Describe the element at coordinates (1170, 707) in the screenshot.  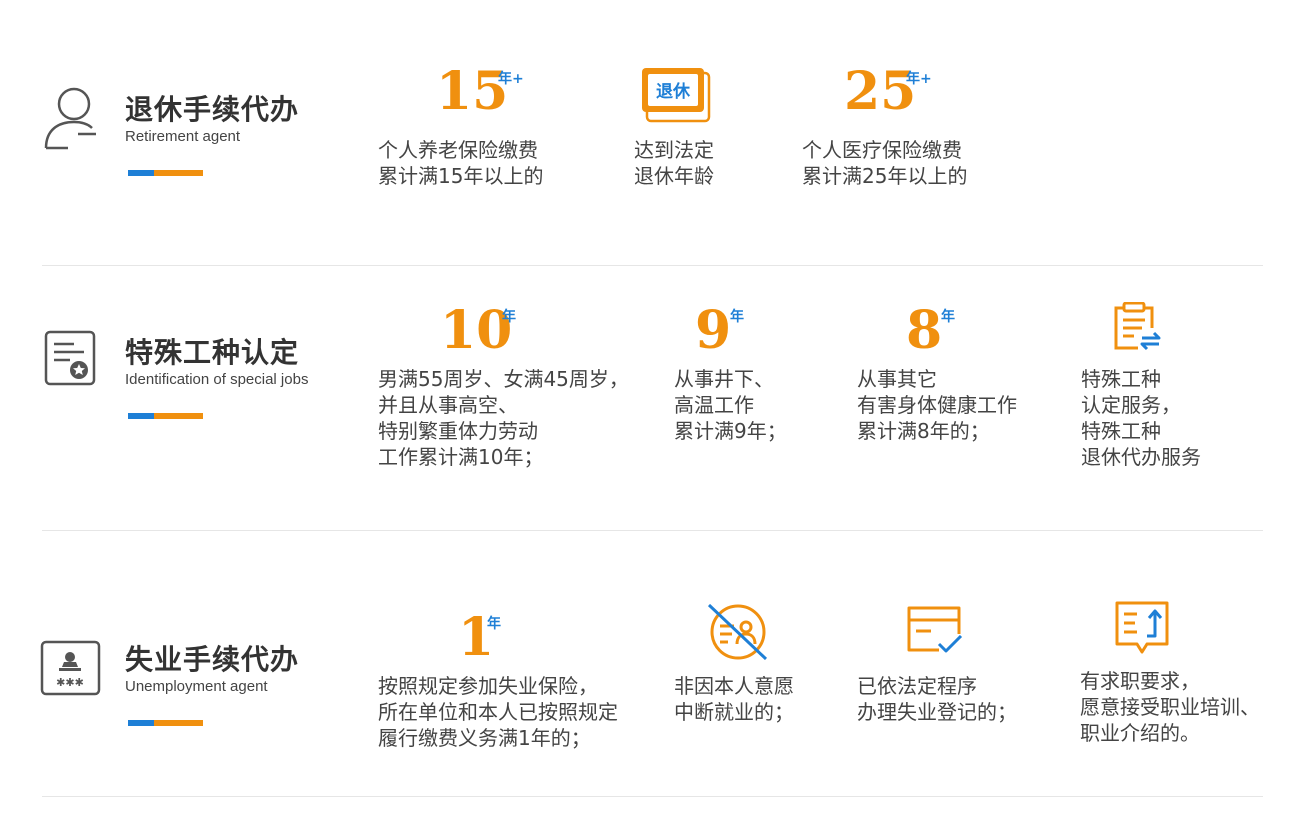
I see `feature-description: 有求职要求， 愿意接受职业培训、 职业介绍的。` at that location.